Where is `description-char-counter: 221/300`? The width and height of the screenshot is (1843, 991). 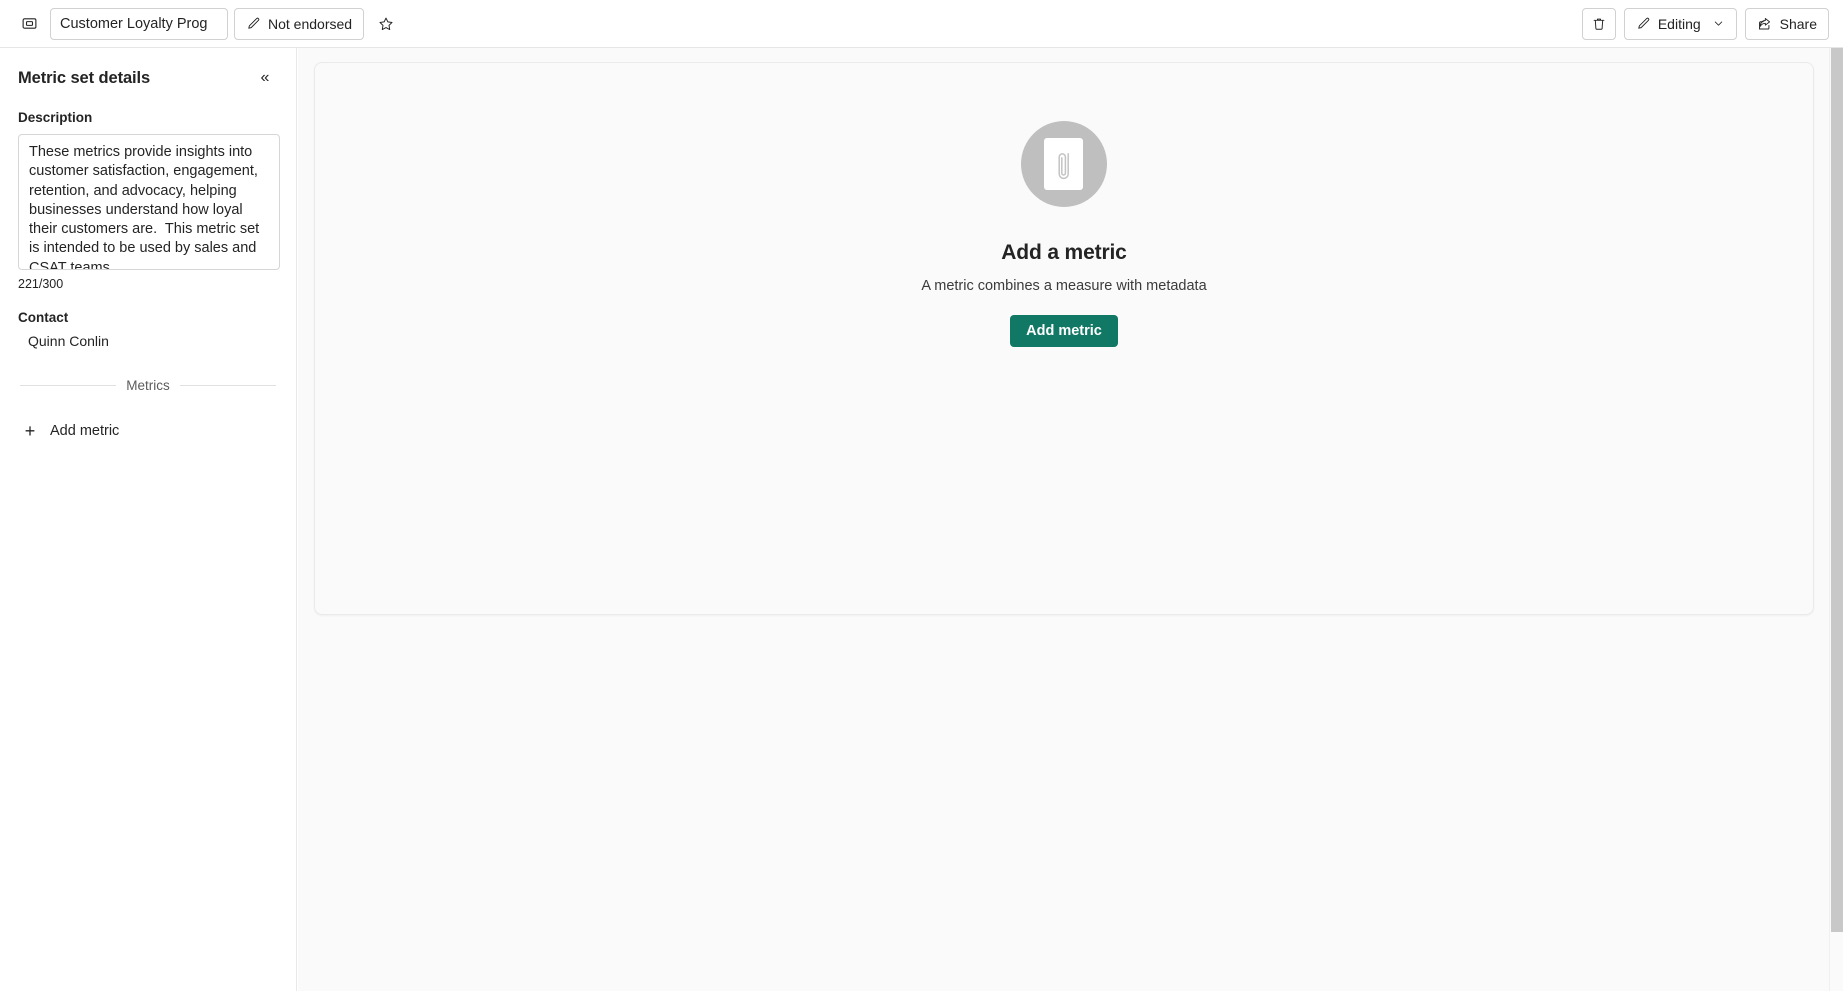 description-char-counter: 221/300 is located at coordinates (41, 284).